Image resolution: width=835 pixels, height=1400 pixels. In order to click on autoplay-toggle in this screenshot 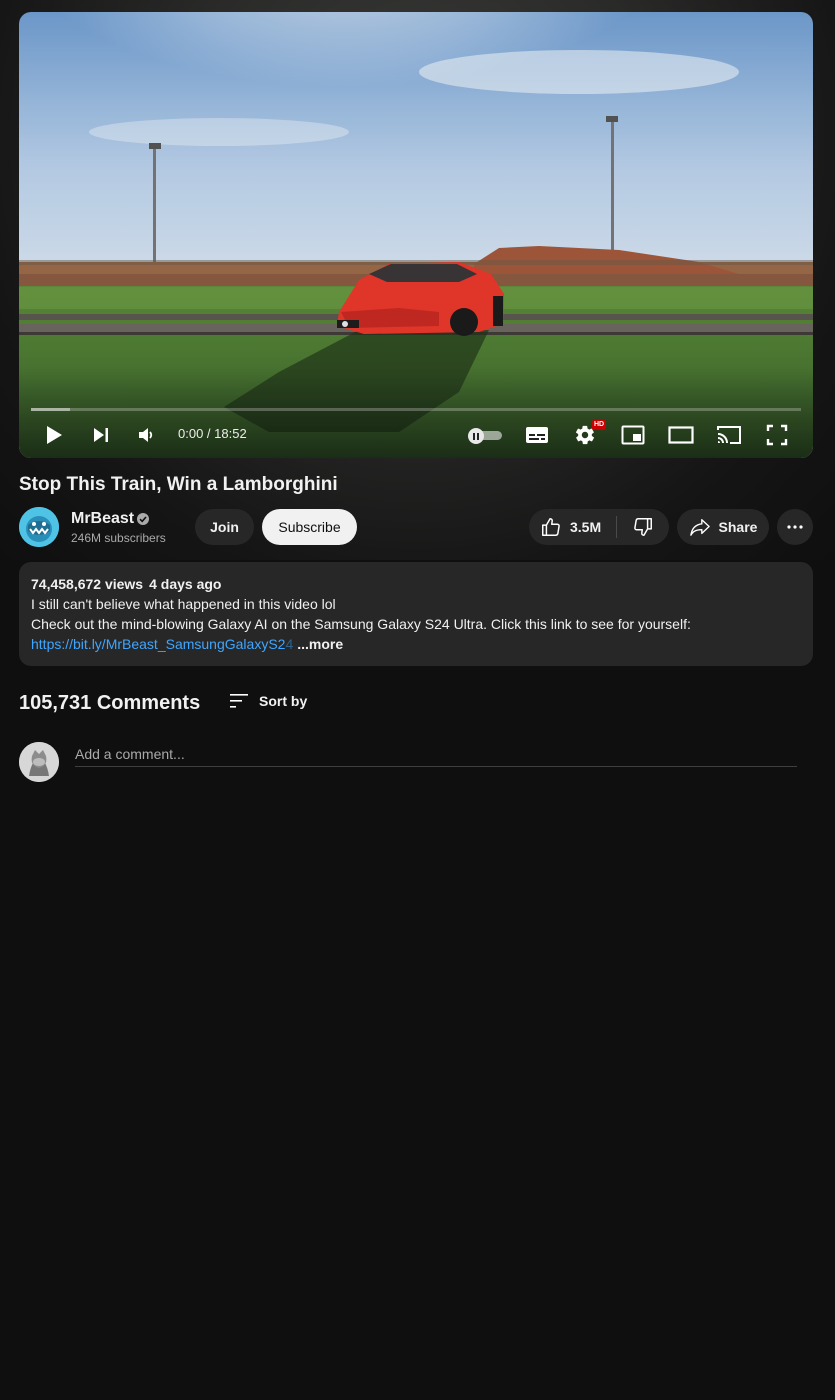, I will do `click(485, 436)`.